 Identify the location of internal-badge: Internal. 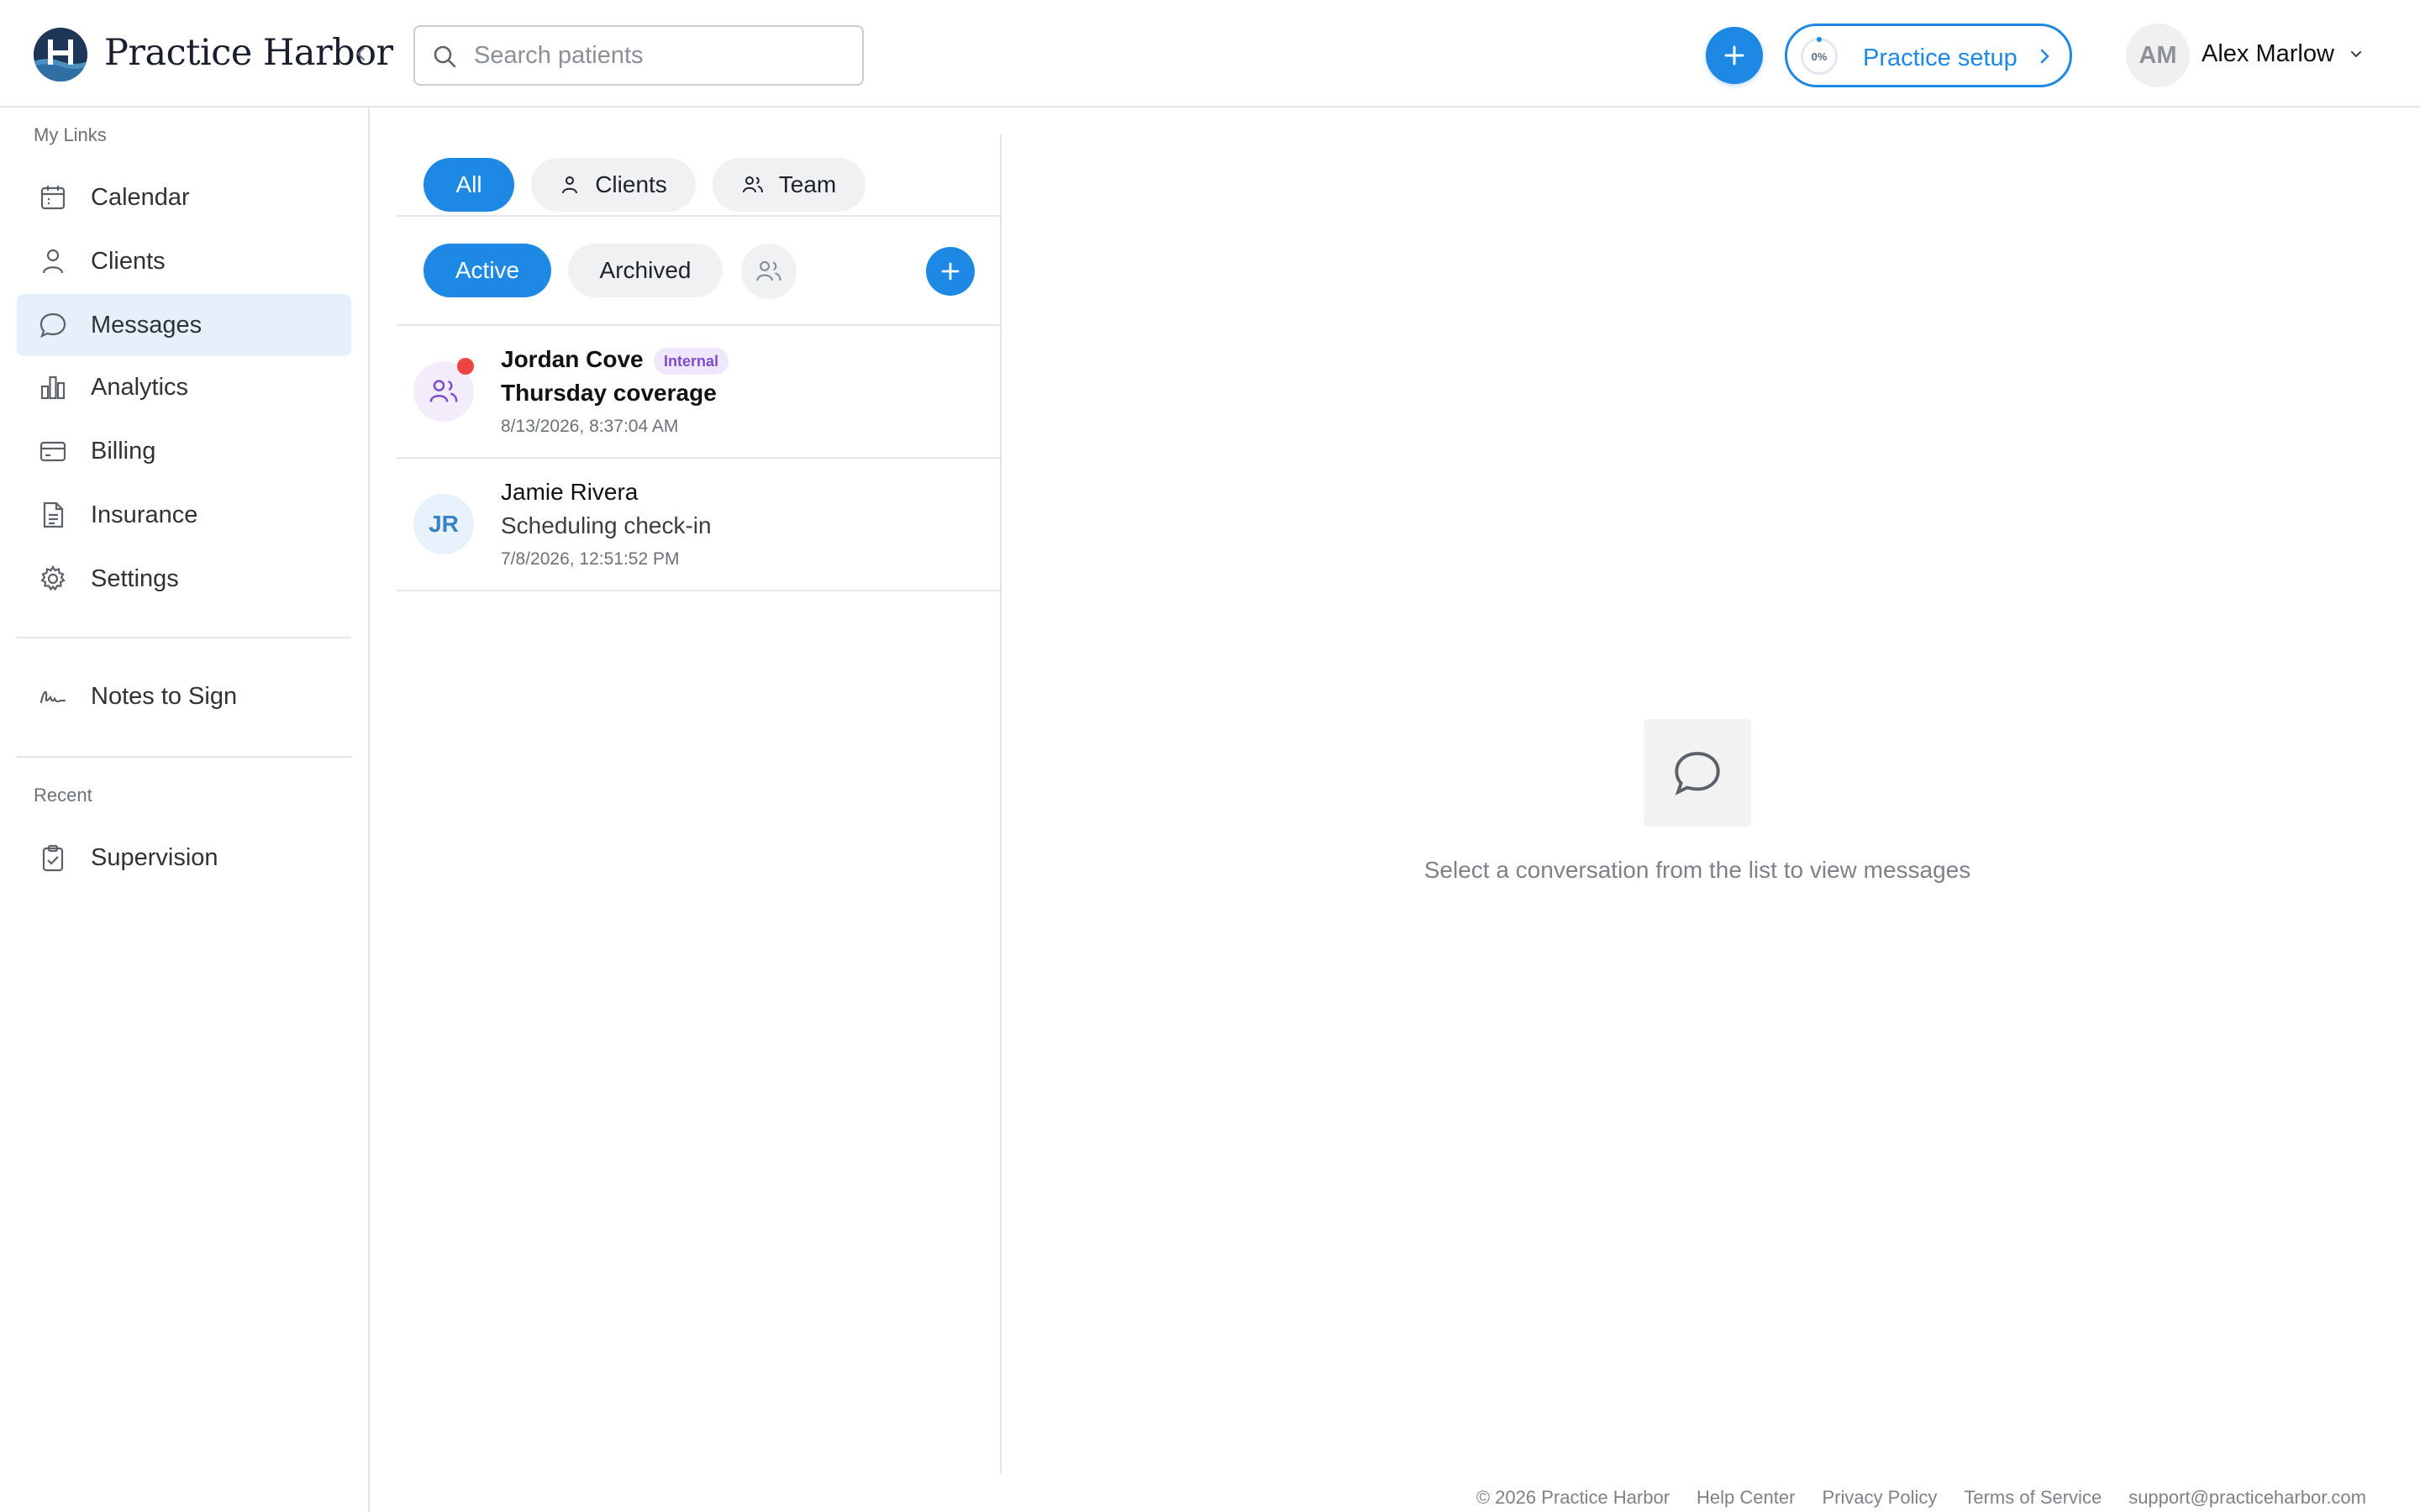
(691, 361).